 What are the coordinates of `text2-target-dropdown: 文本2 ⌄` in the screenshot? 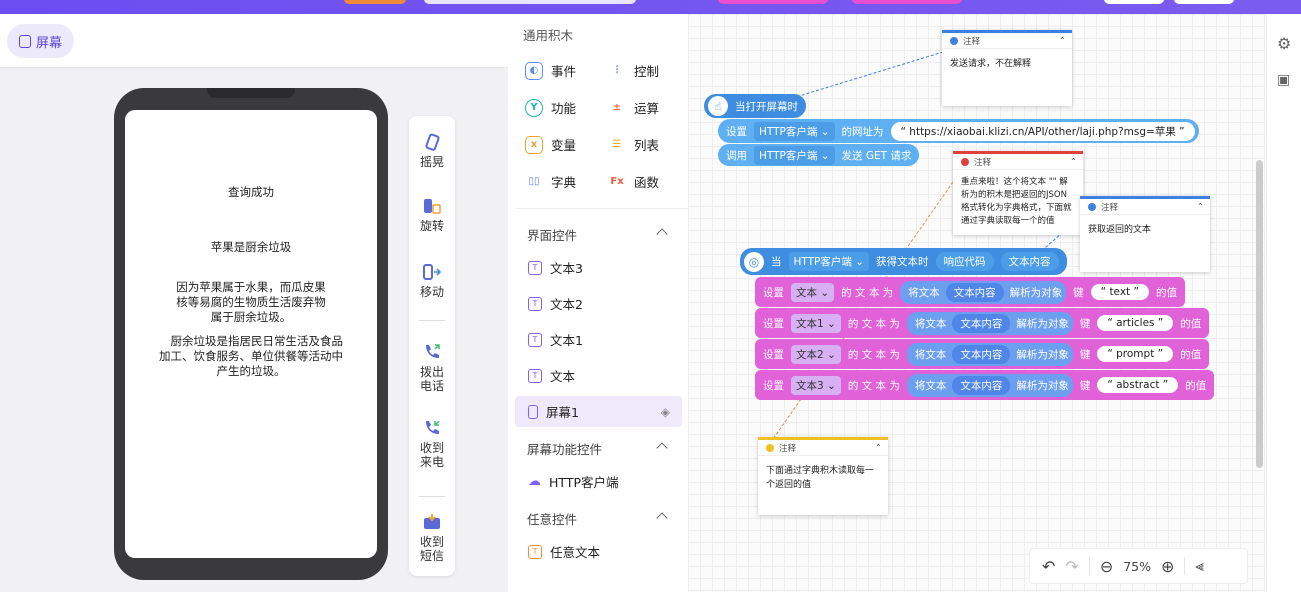 It's located at (816, 354).